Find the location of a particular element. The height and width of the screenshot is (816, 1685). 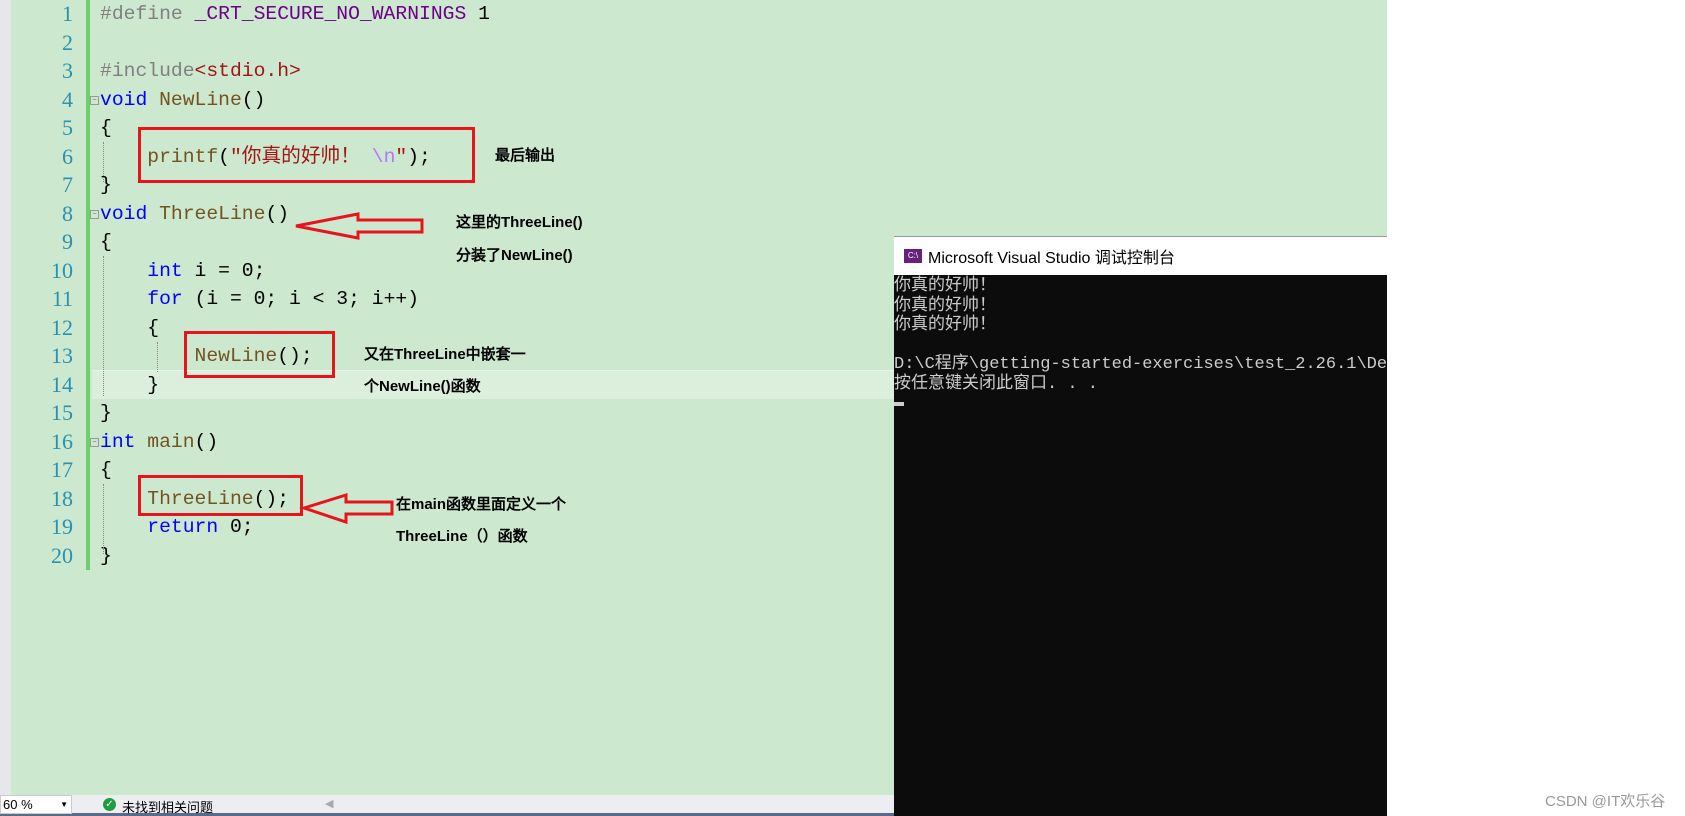

line-number: 4 is located at coordinates (67, 99).